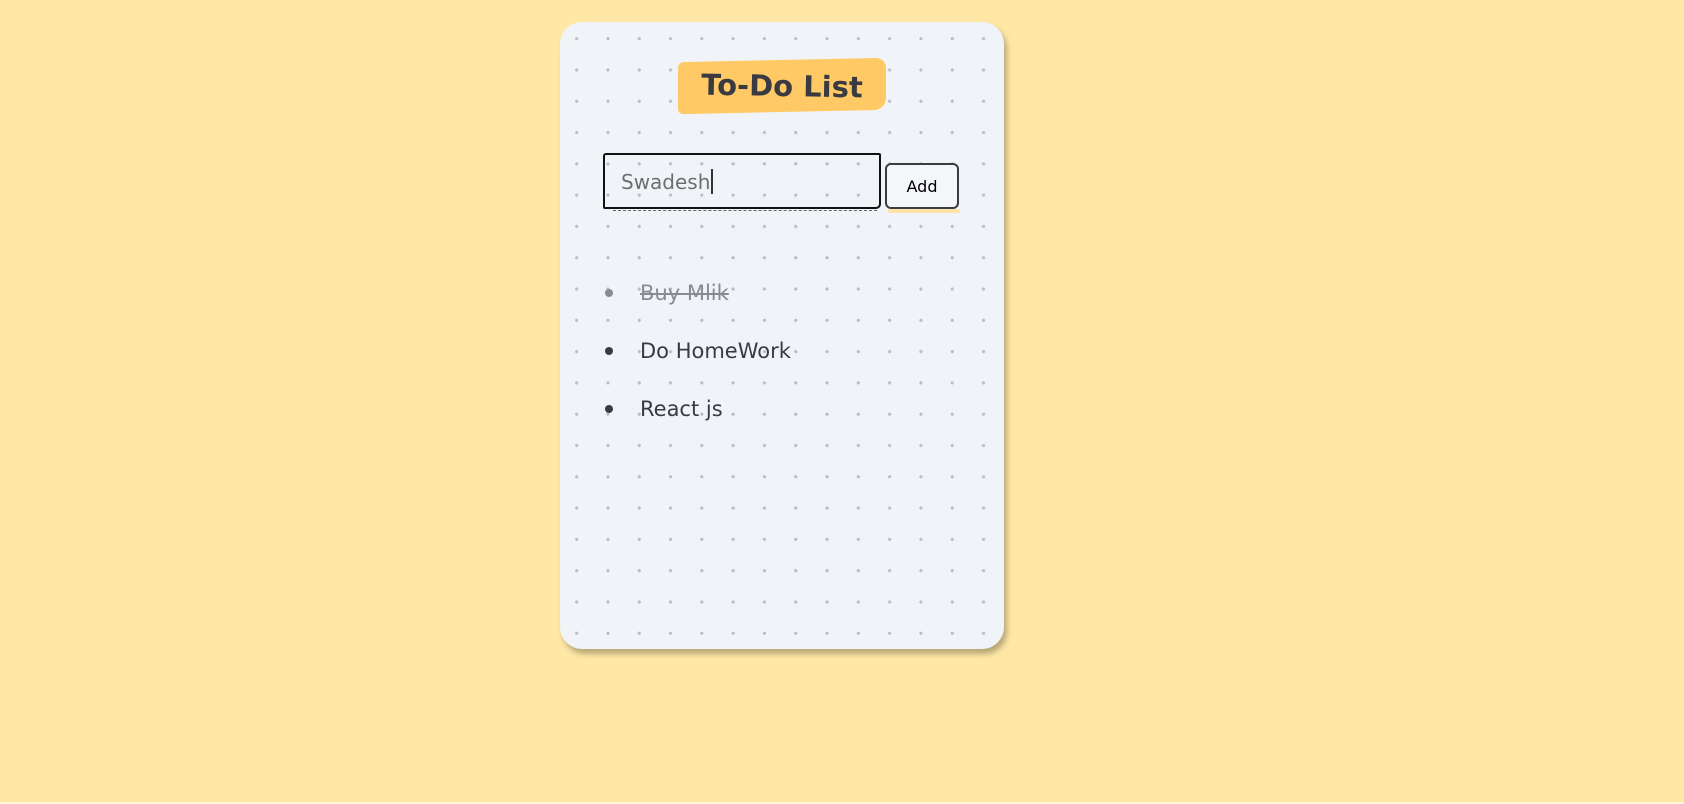 Image resolution: width=1684 pixels, height=804 pixels. What do you see at coordinates (715, 351) in the screenshot?
I see `task-label: Do HomeWork` at bounding box center [715, 351].